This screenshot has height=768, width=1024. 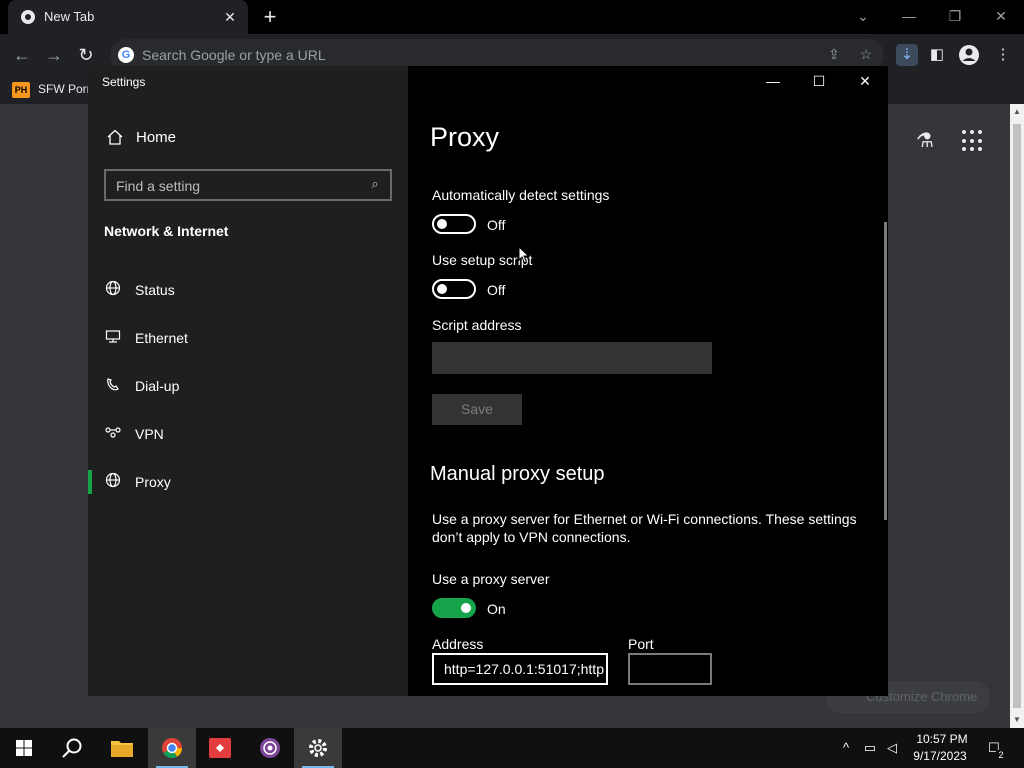 What do you see at coordinates (512, 17) in the screenshot?
I see `chrome-tab-strip: New Tab ✕ + ⌄ — ❐ ✕` at bounding box center [512, 17].